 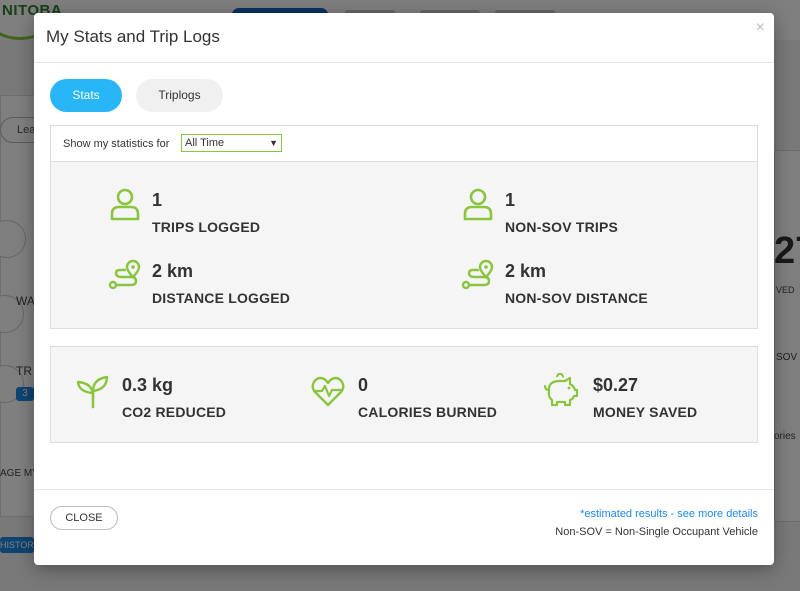 What do you see at coordinates (221, 298) in the screenshot?
I see `stat-label: DISTANCE LOGGED` at bounding box center [221, 298].